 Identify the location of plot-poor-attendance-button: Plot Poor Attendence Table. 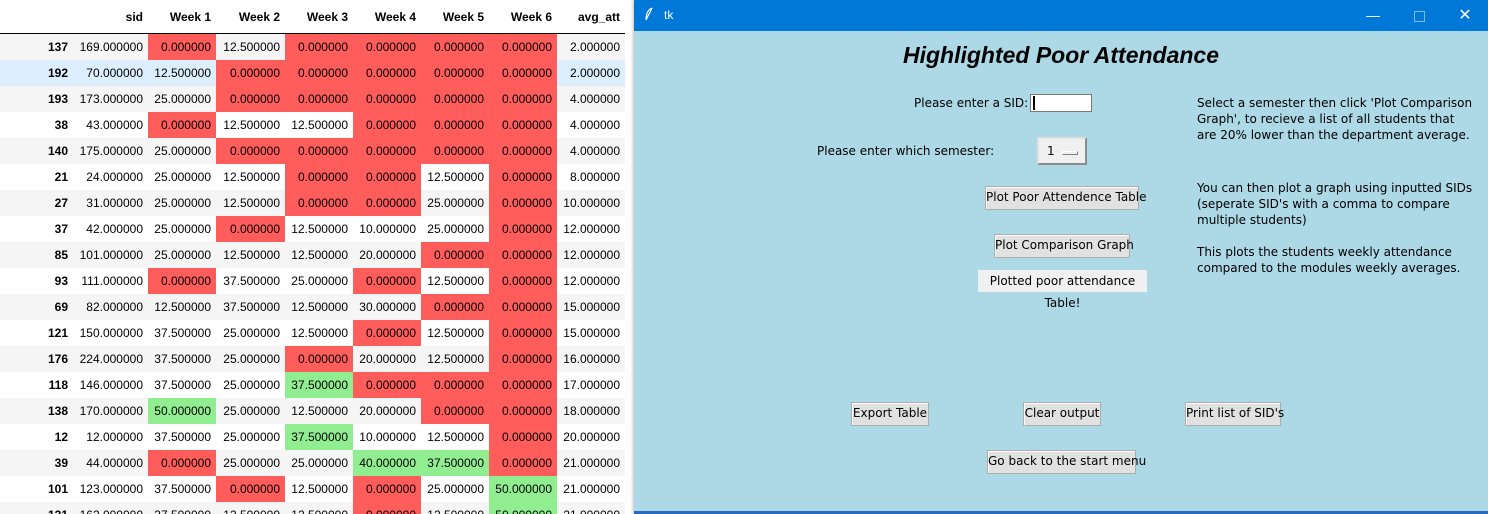
(1066, 198).